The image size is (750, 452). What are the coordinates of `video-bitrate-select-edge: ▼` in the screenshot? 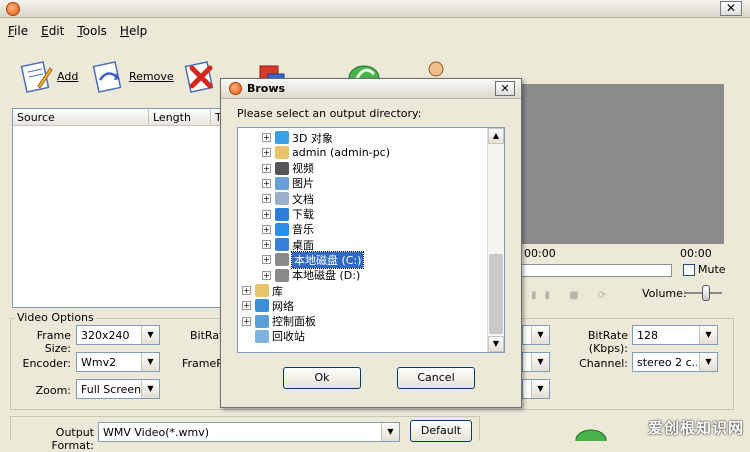 It's located at (536, 335).